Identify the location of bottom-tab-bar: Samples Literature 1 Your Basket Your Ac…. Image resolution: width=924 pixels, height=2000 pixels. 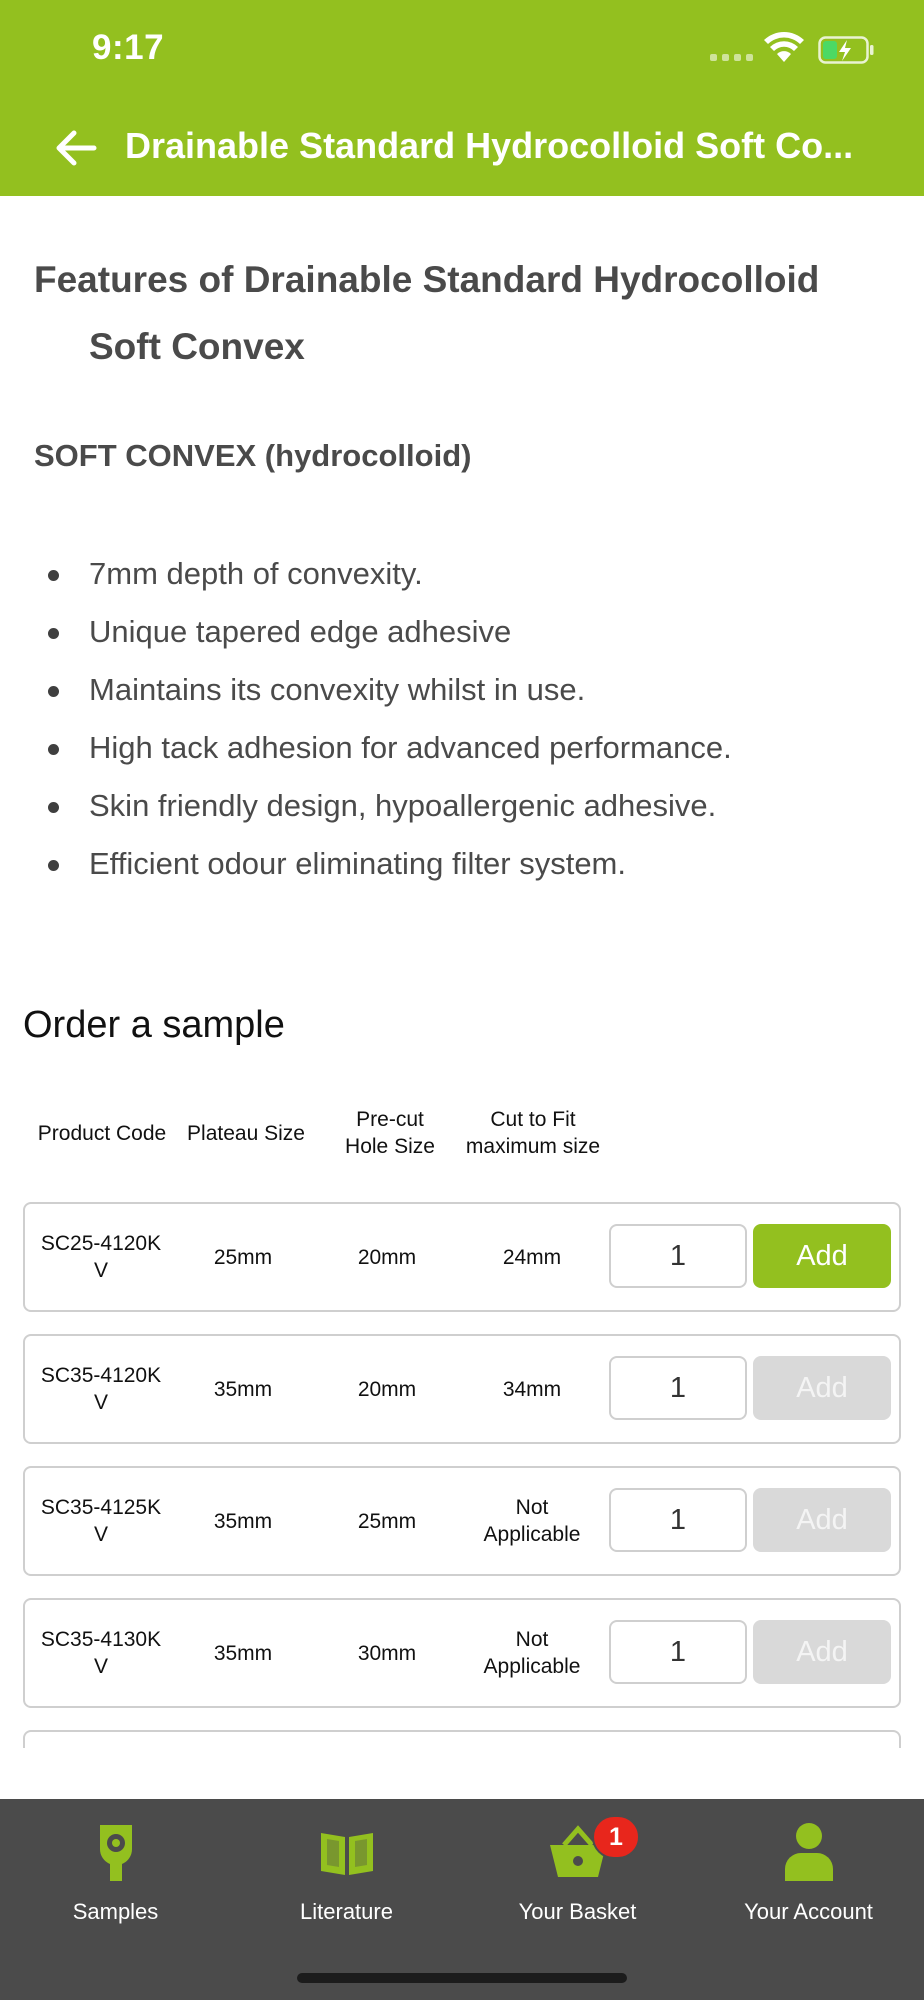
(462, 1899).